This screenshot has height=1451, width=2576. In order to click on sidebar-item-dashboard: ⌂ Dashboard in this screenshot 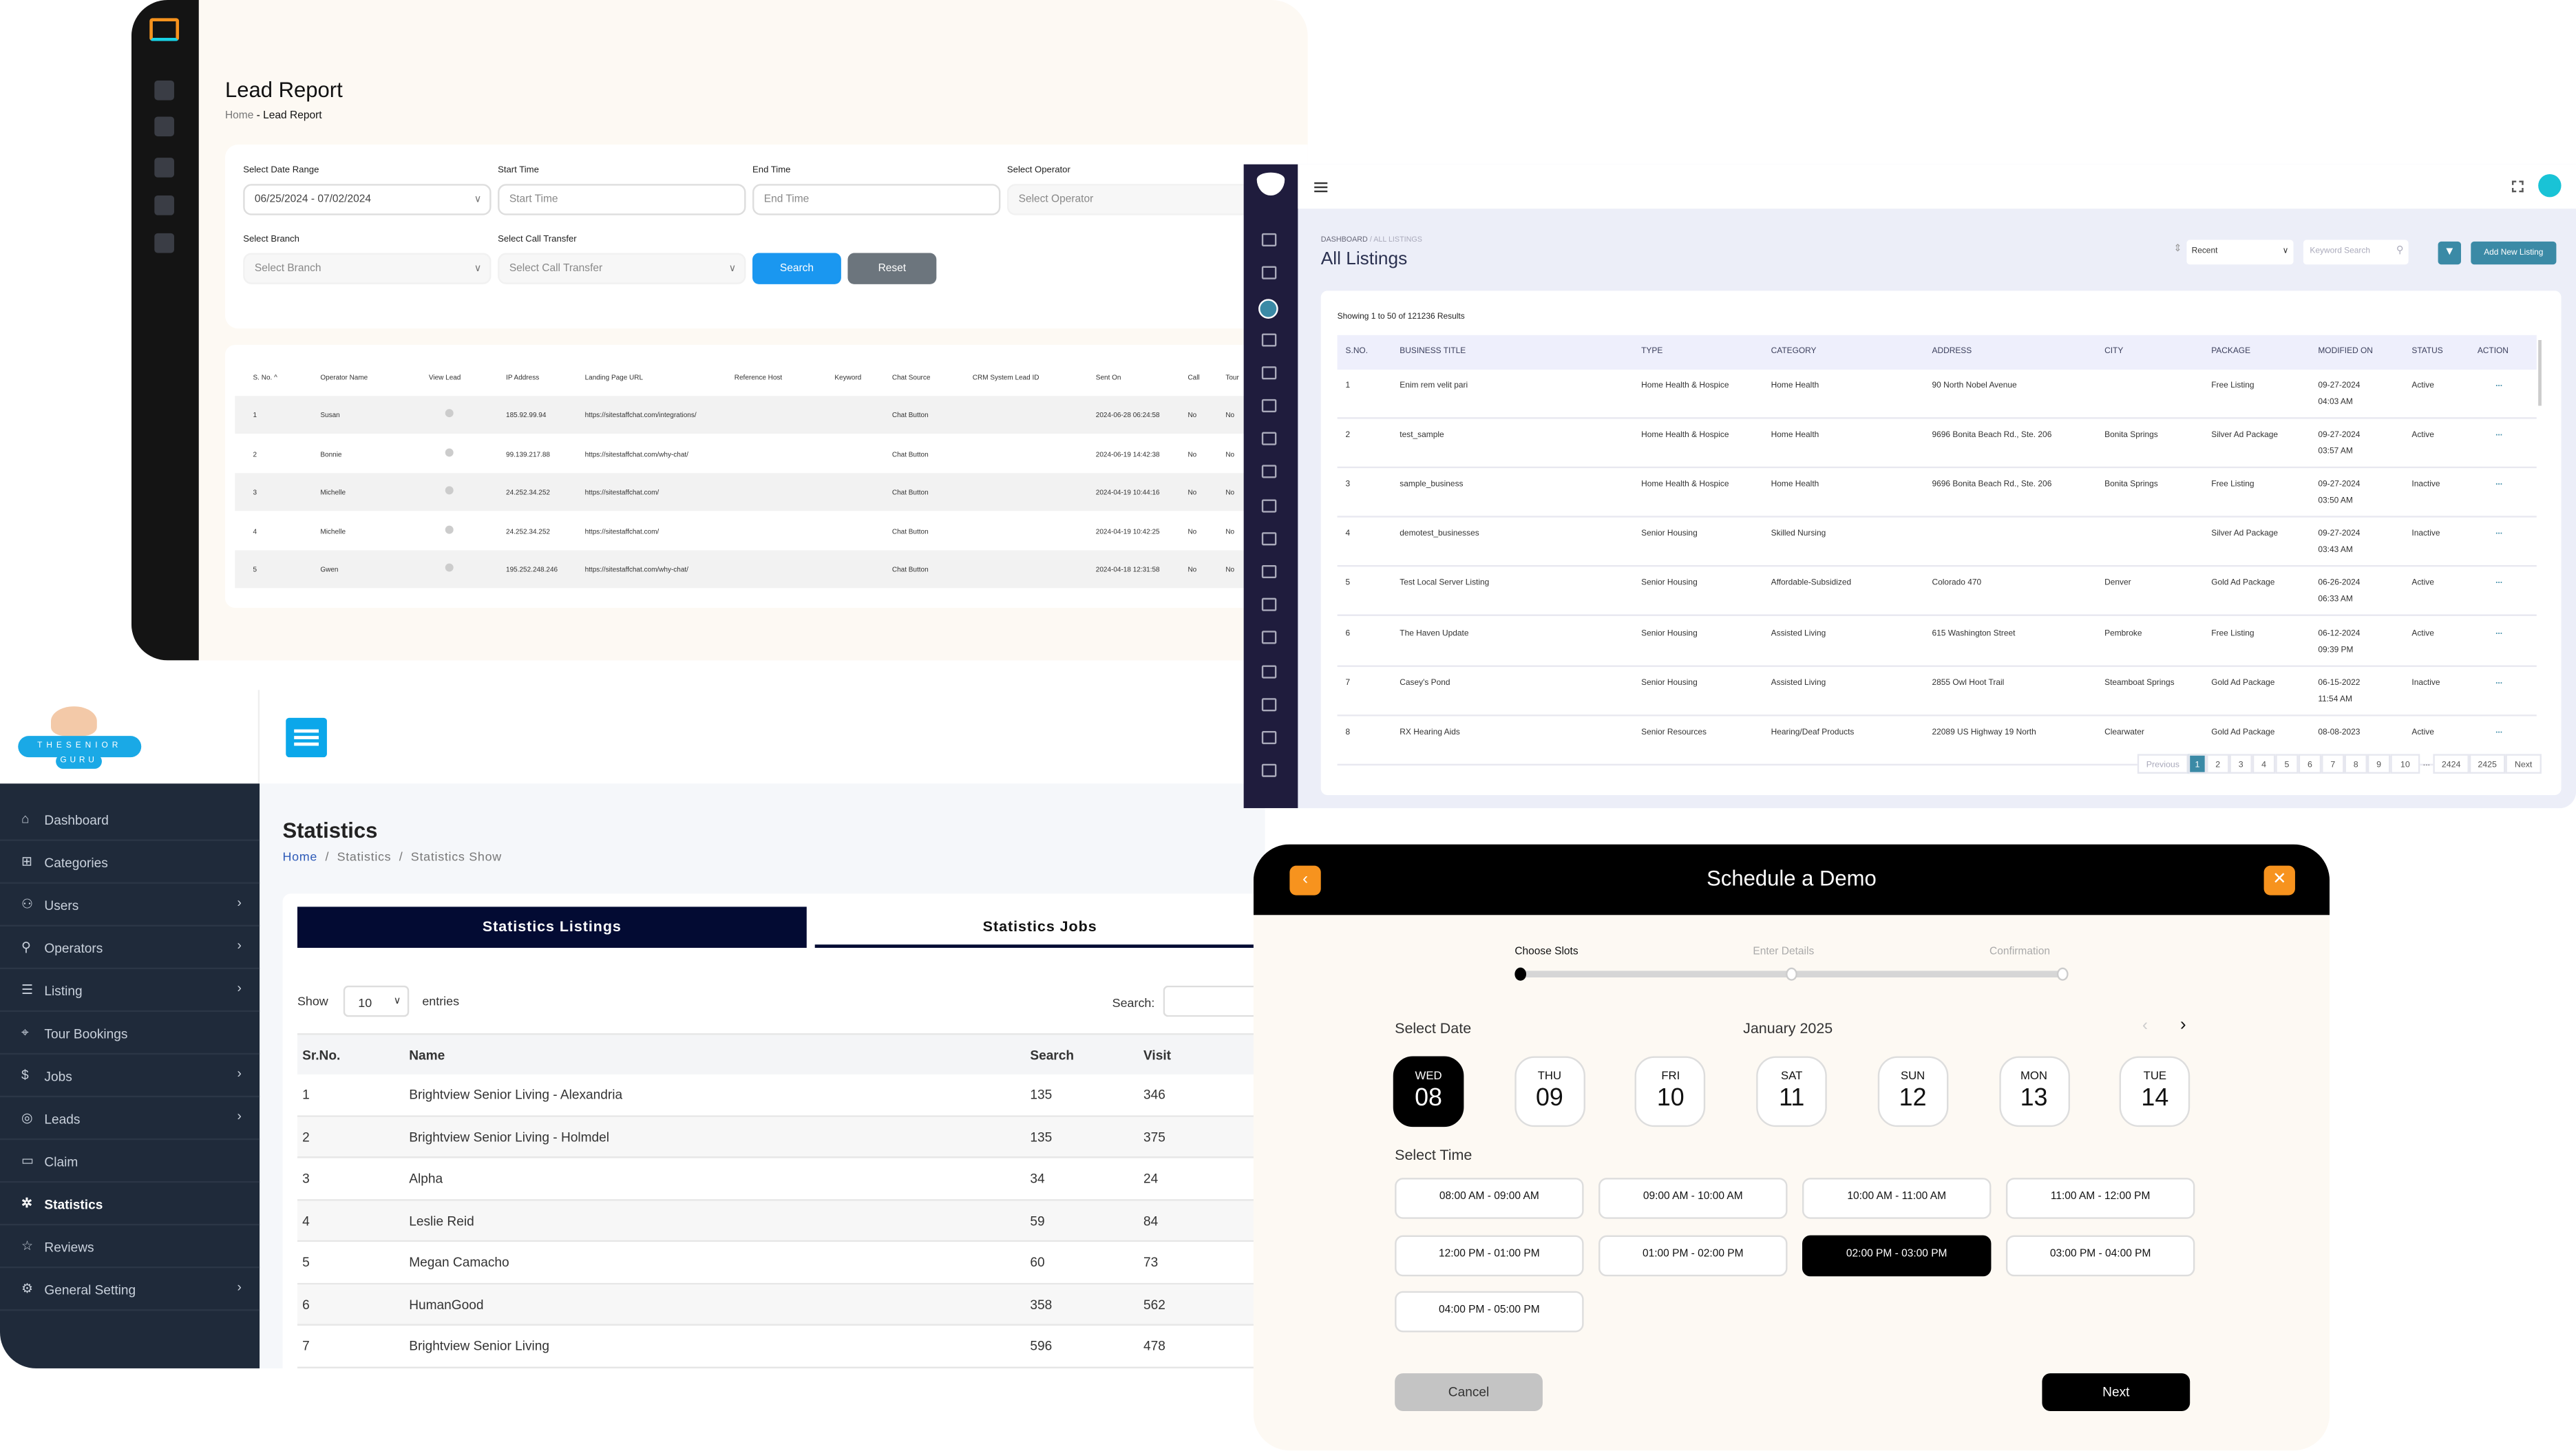, I will do `click(130, 819)`.